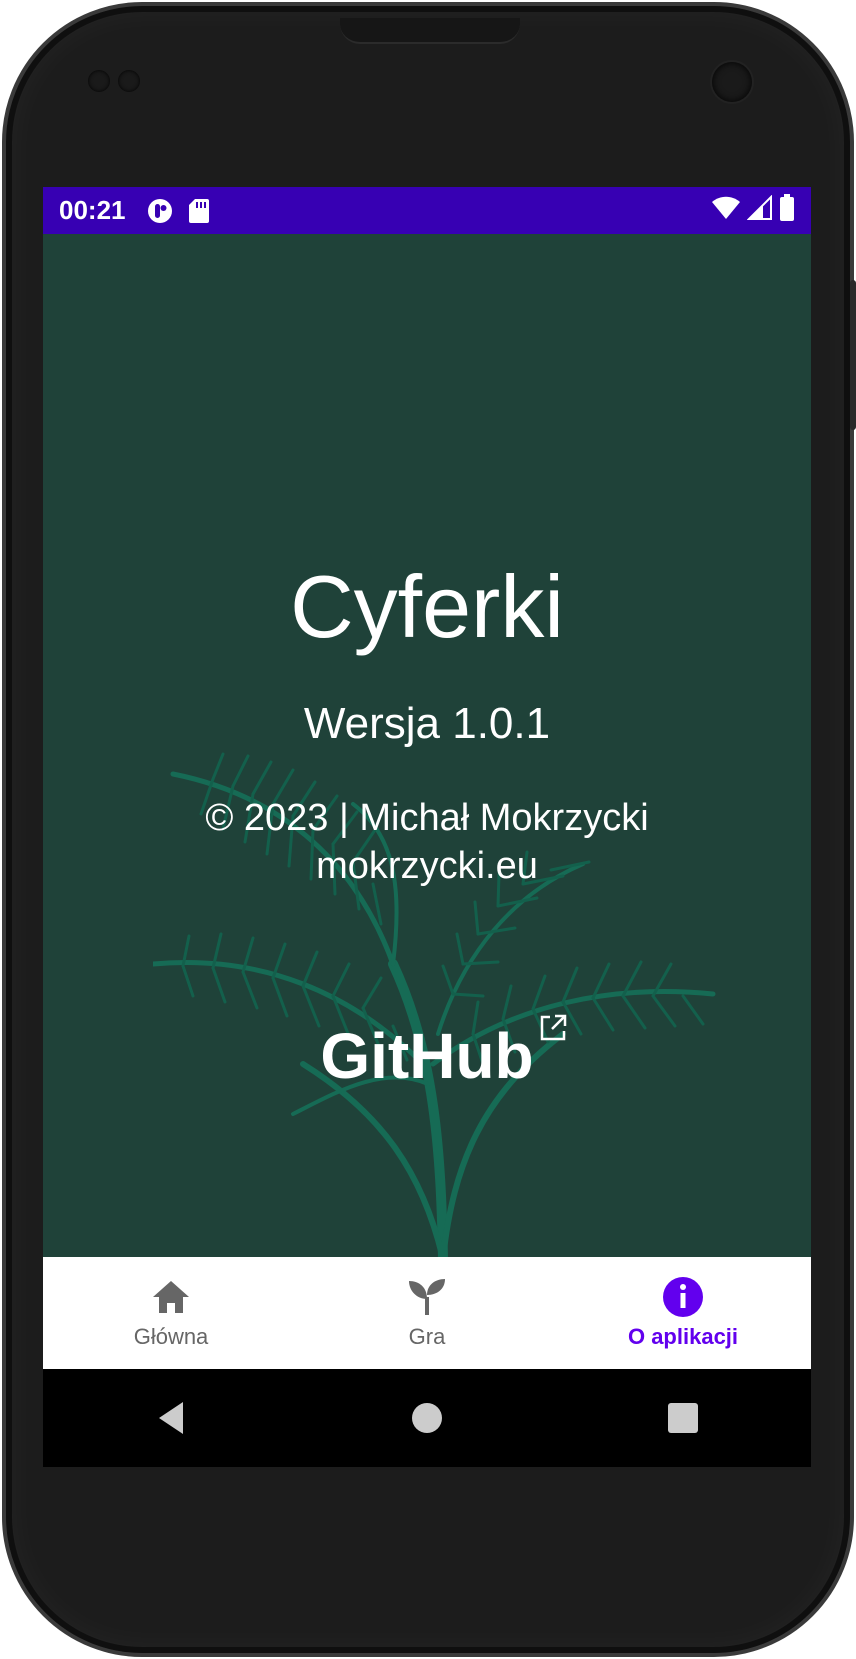 The image size is (856, 1659). I want to click on status-right-icons, so click(753, 210).